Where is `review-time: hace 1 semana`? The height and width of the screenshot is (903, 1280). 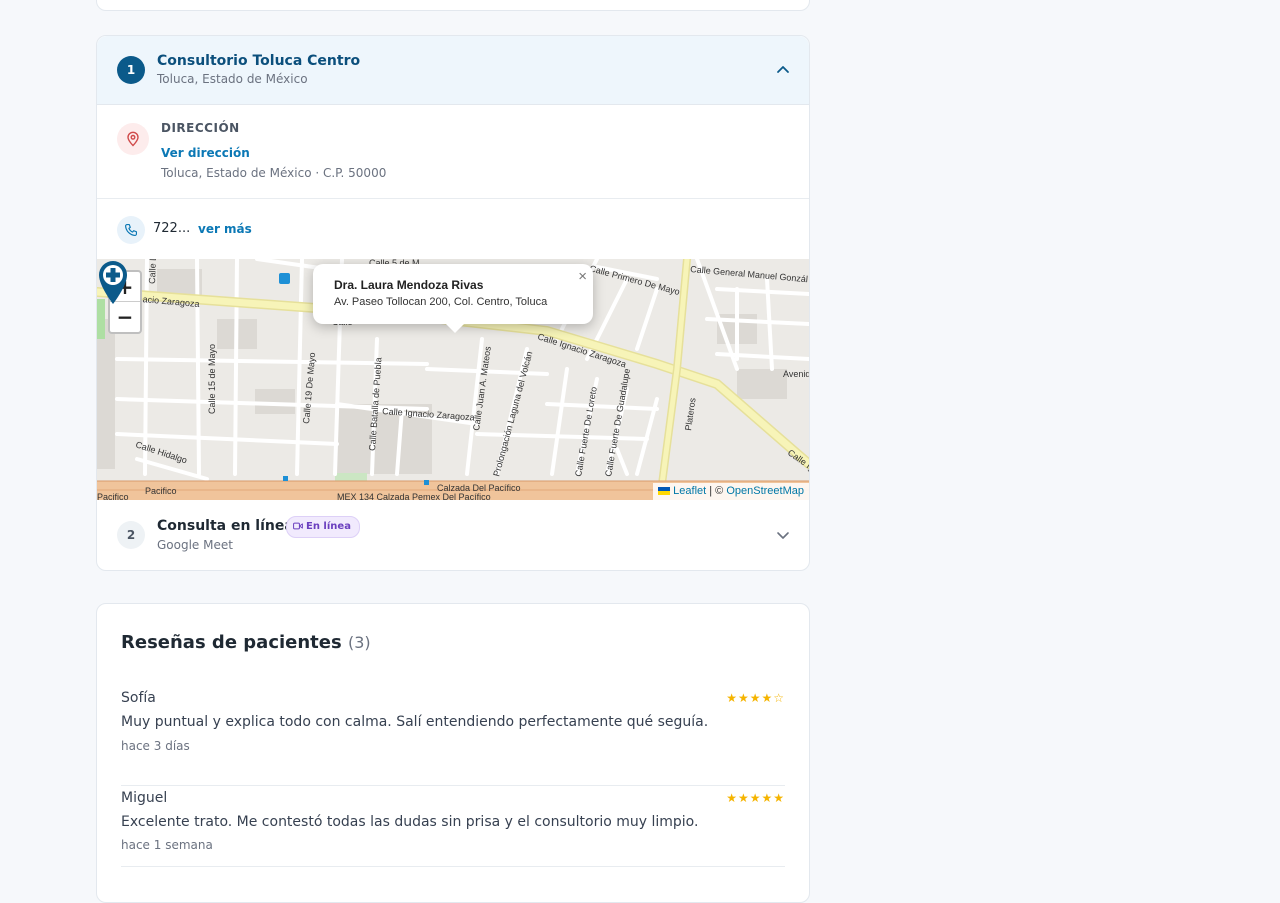
review-time: hace 1 semana is located at coordinates (167, 845).